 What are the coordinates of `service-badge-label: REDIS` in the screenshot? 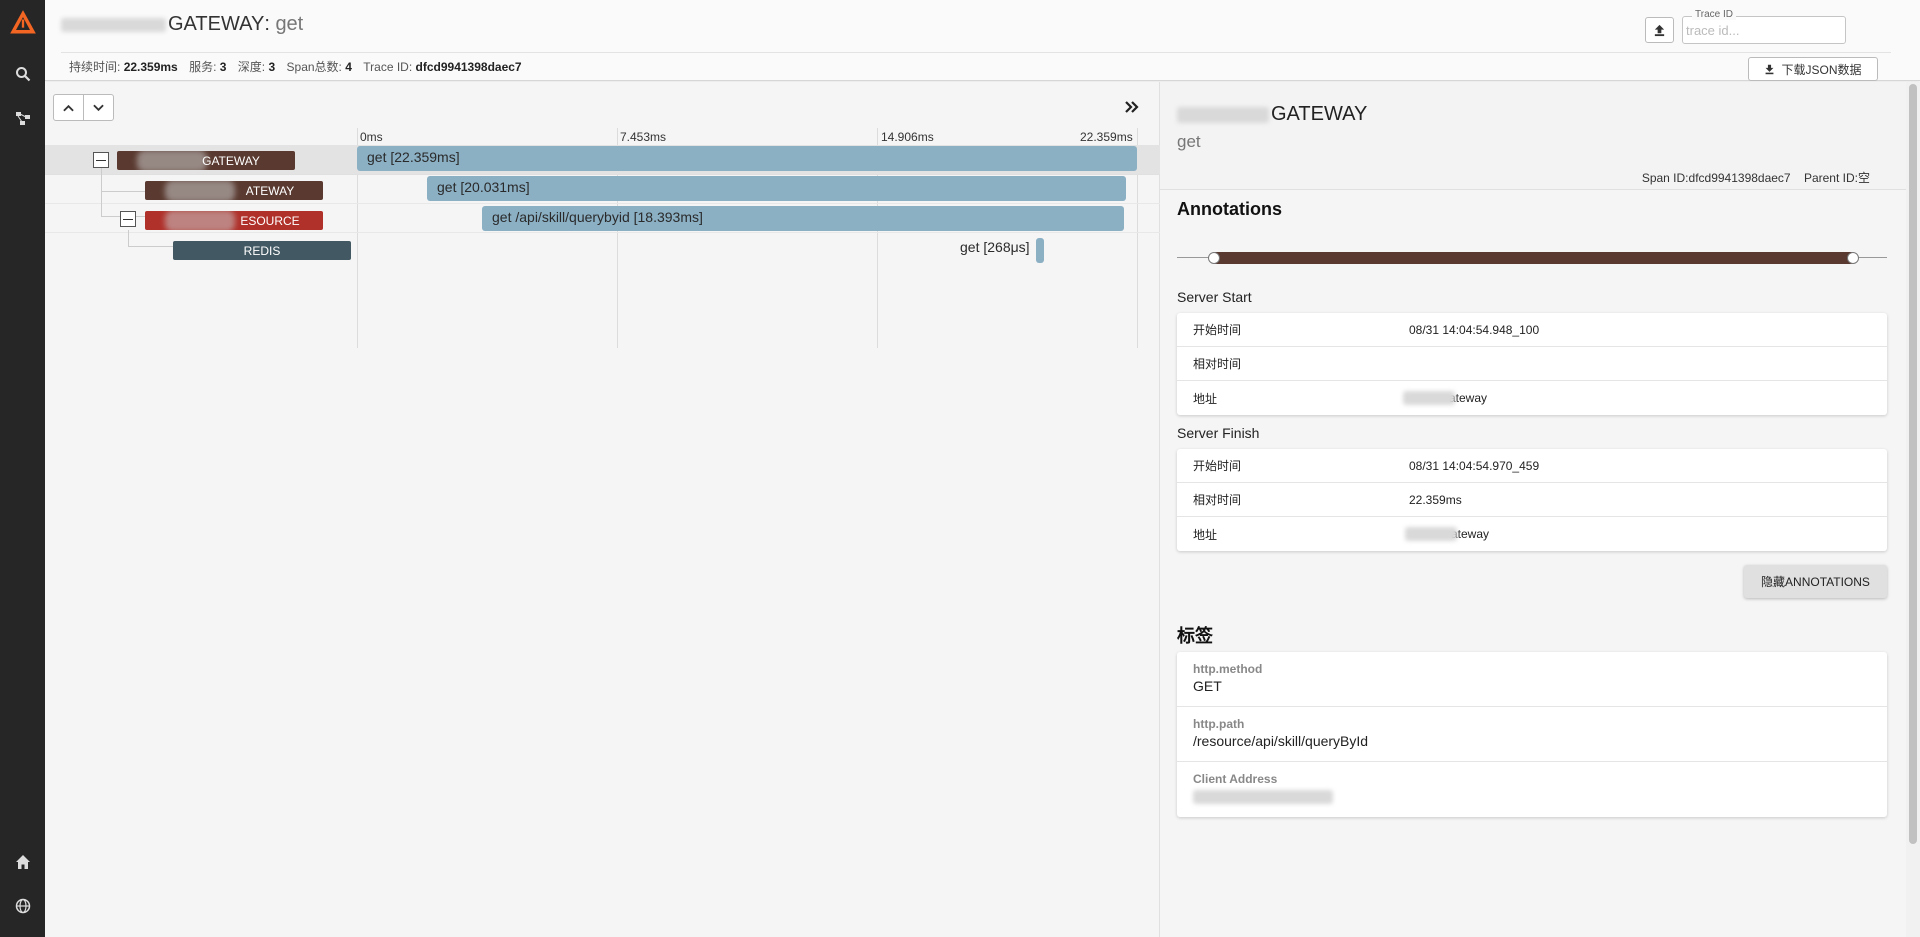 It's located at (262, 250).